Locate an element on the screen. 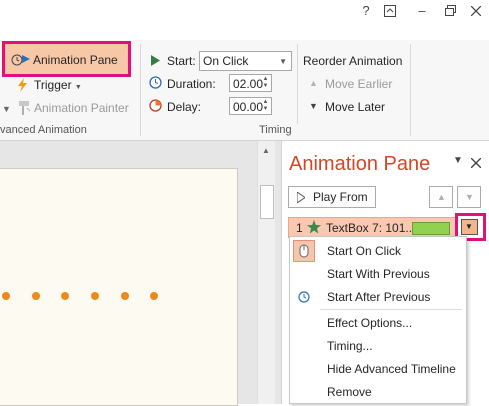 The width and height of the screenshot is (489, 406). menu-item-remove: Remove is located at coordinates (349, 392).